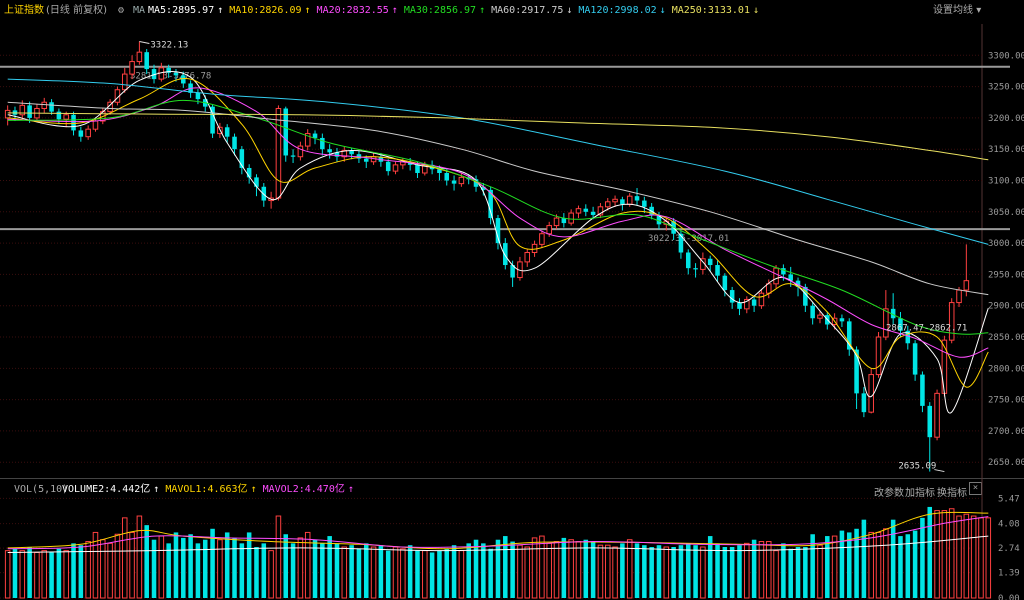  I want to click on price-tick-label: 3200.00, so click(1006, 119).